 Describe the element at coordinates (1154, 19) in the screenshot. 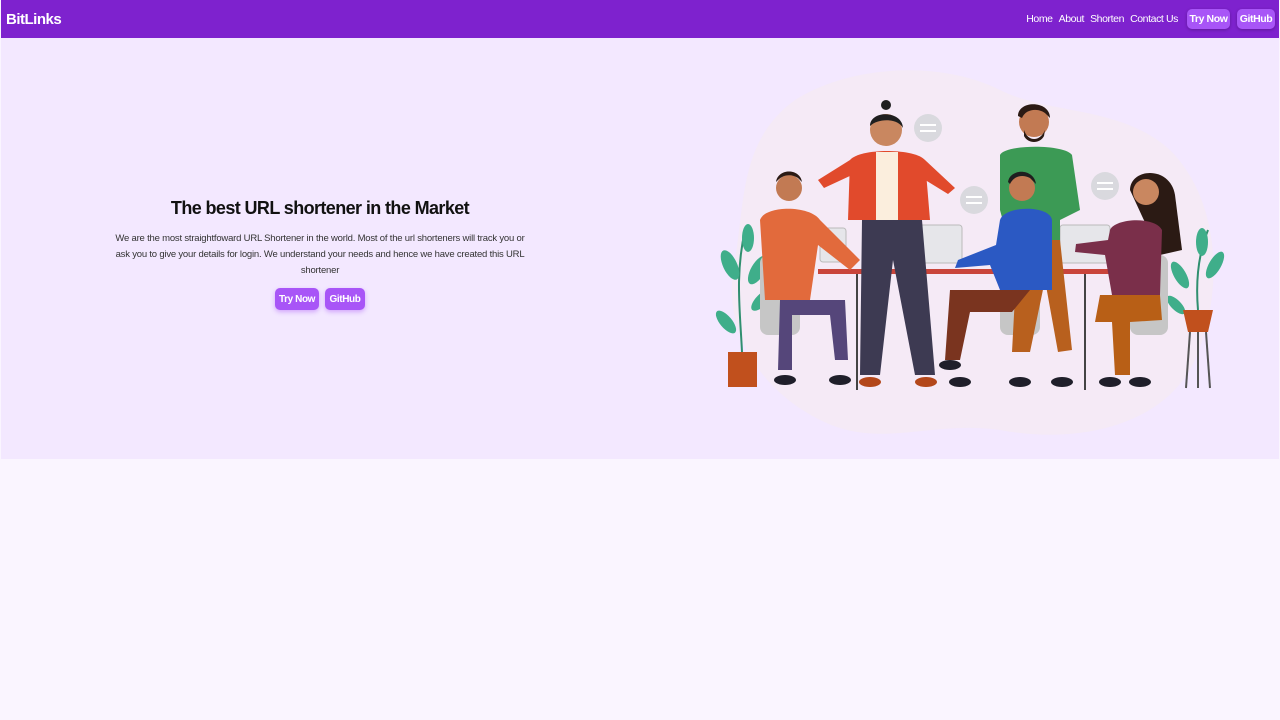

I see `nav-link-contact: Contact Us` at that location.